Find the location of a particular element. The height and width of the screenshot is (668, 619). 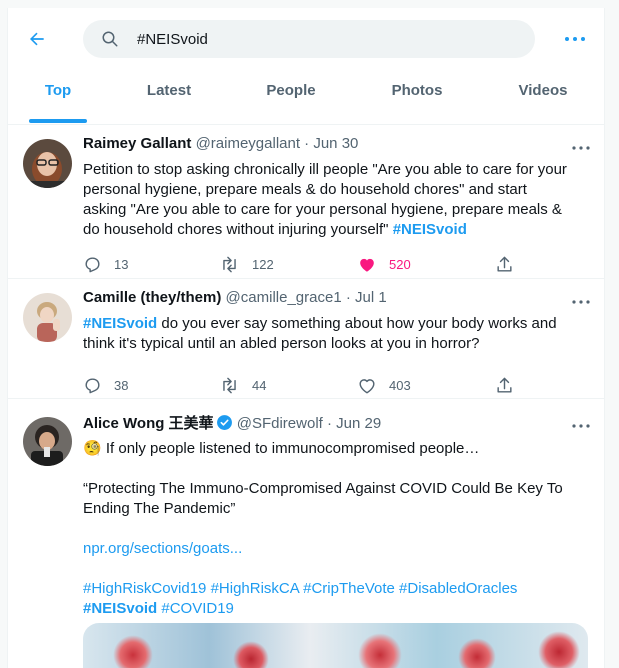

tweet-header: Raimey Gallant @raimeygallant · Jun 30 is located at coordinates (220, 143).